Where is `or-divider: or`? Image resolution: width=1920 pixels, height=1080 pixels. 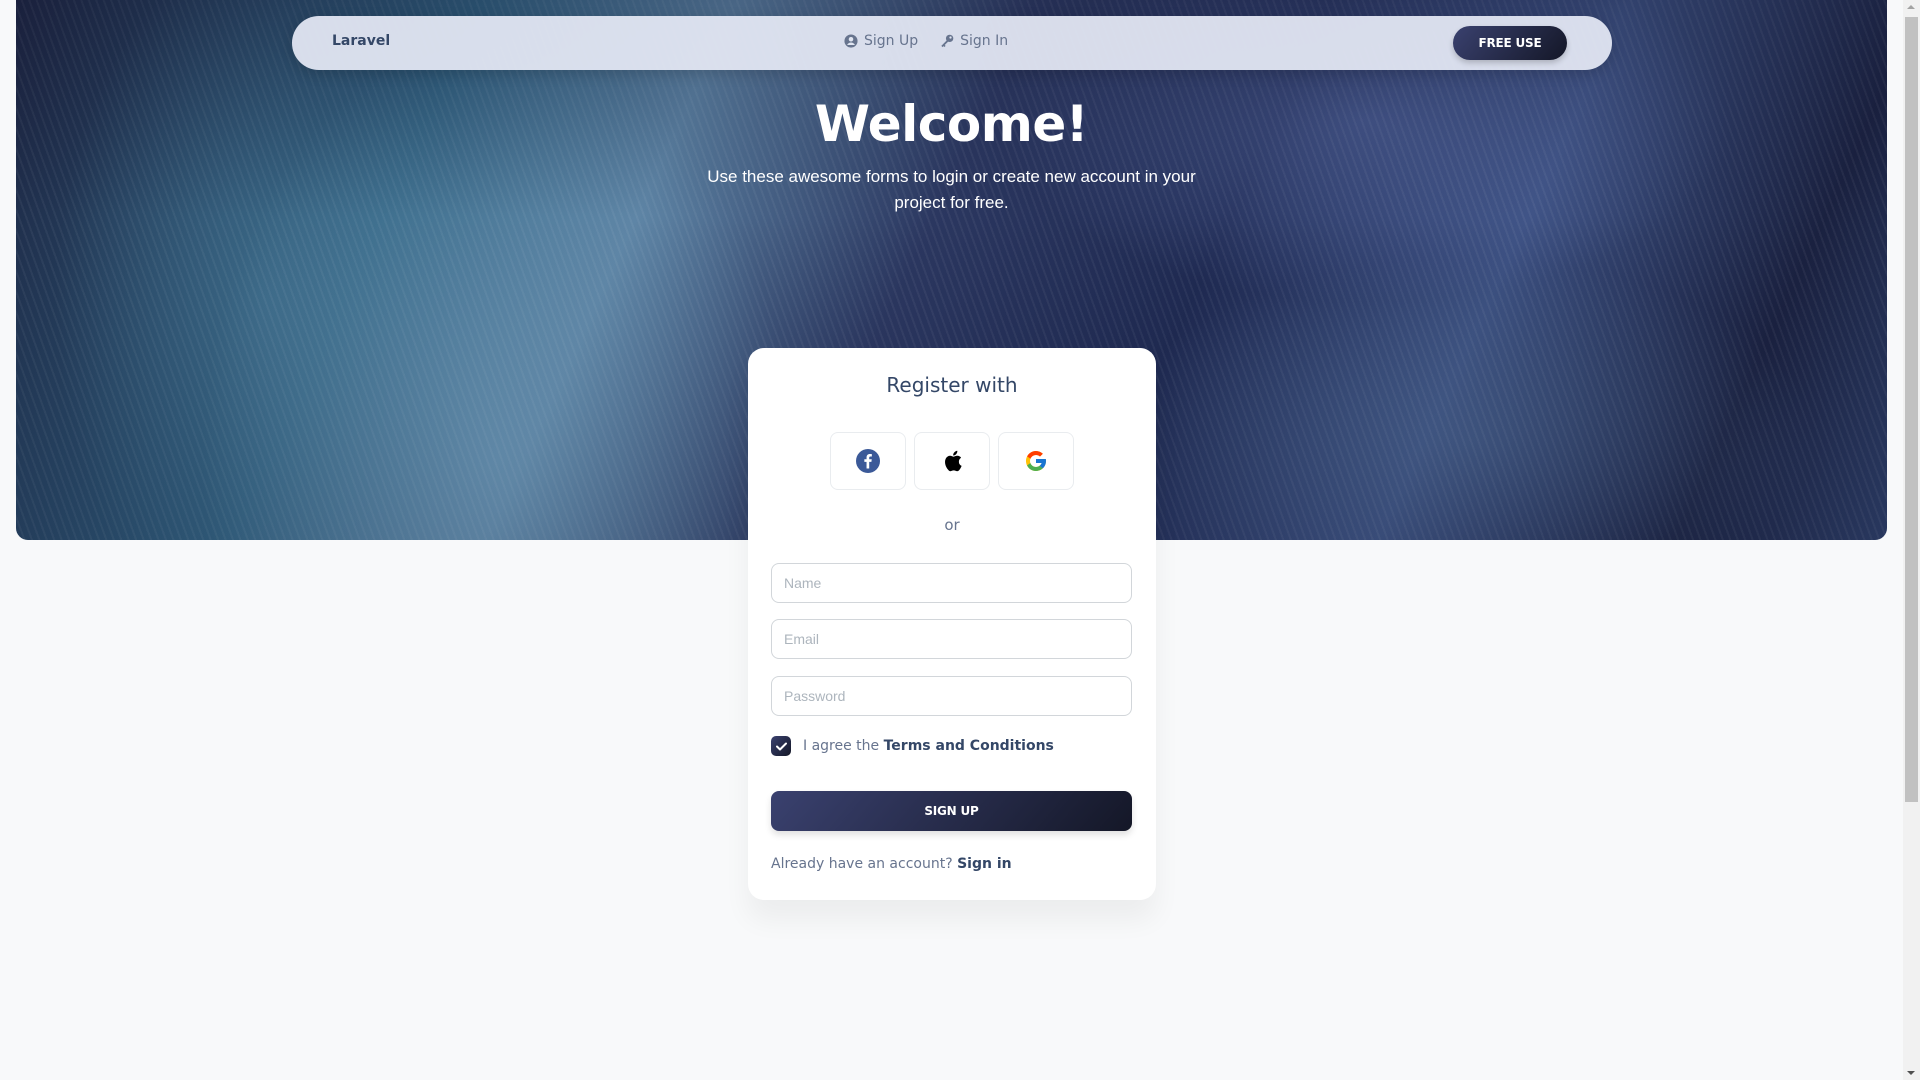
or-divider: or is located at coordinates (952, 525).